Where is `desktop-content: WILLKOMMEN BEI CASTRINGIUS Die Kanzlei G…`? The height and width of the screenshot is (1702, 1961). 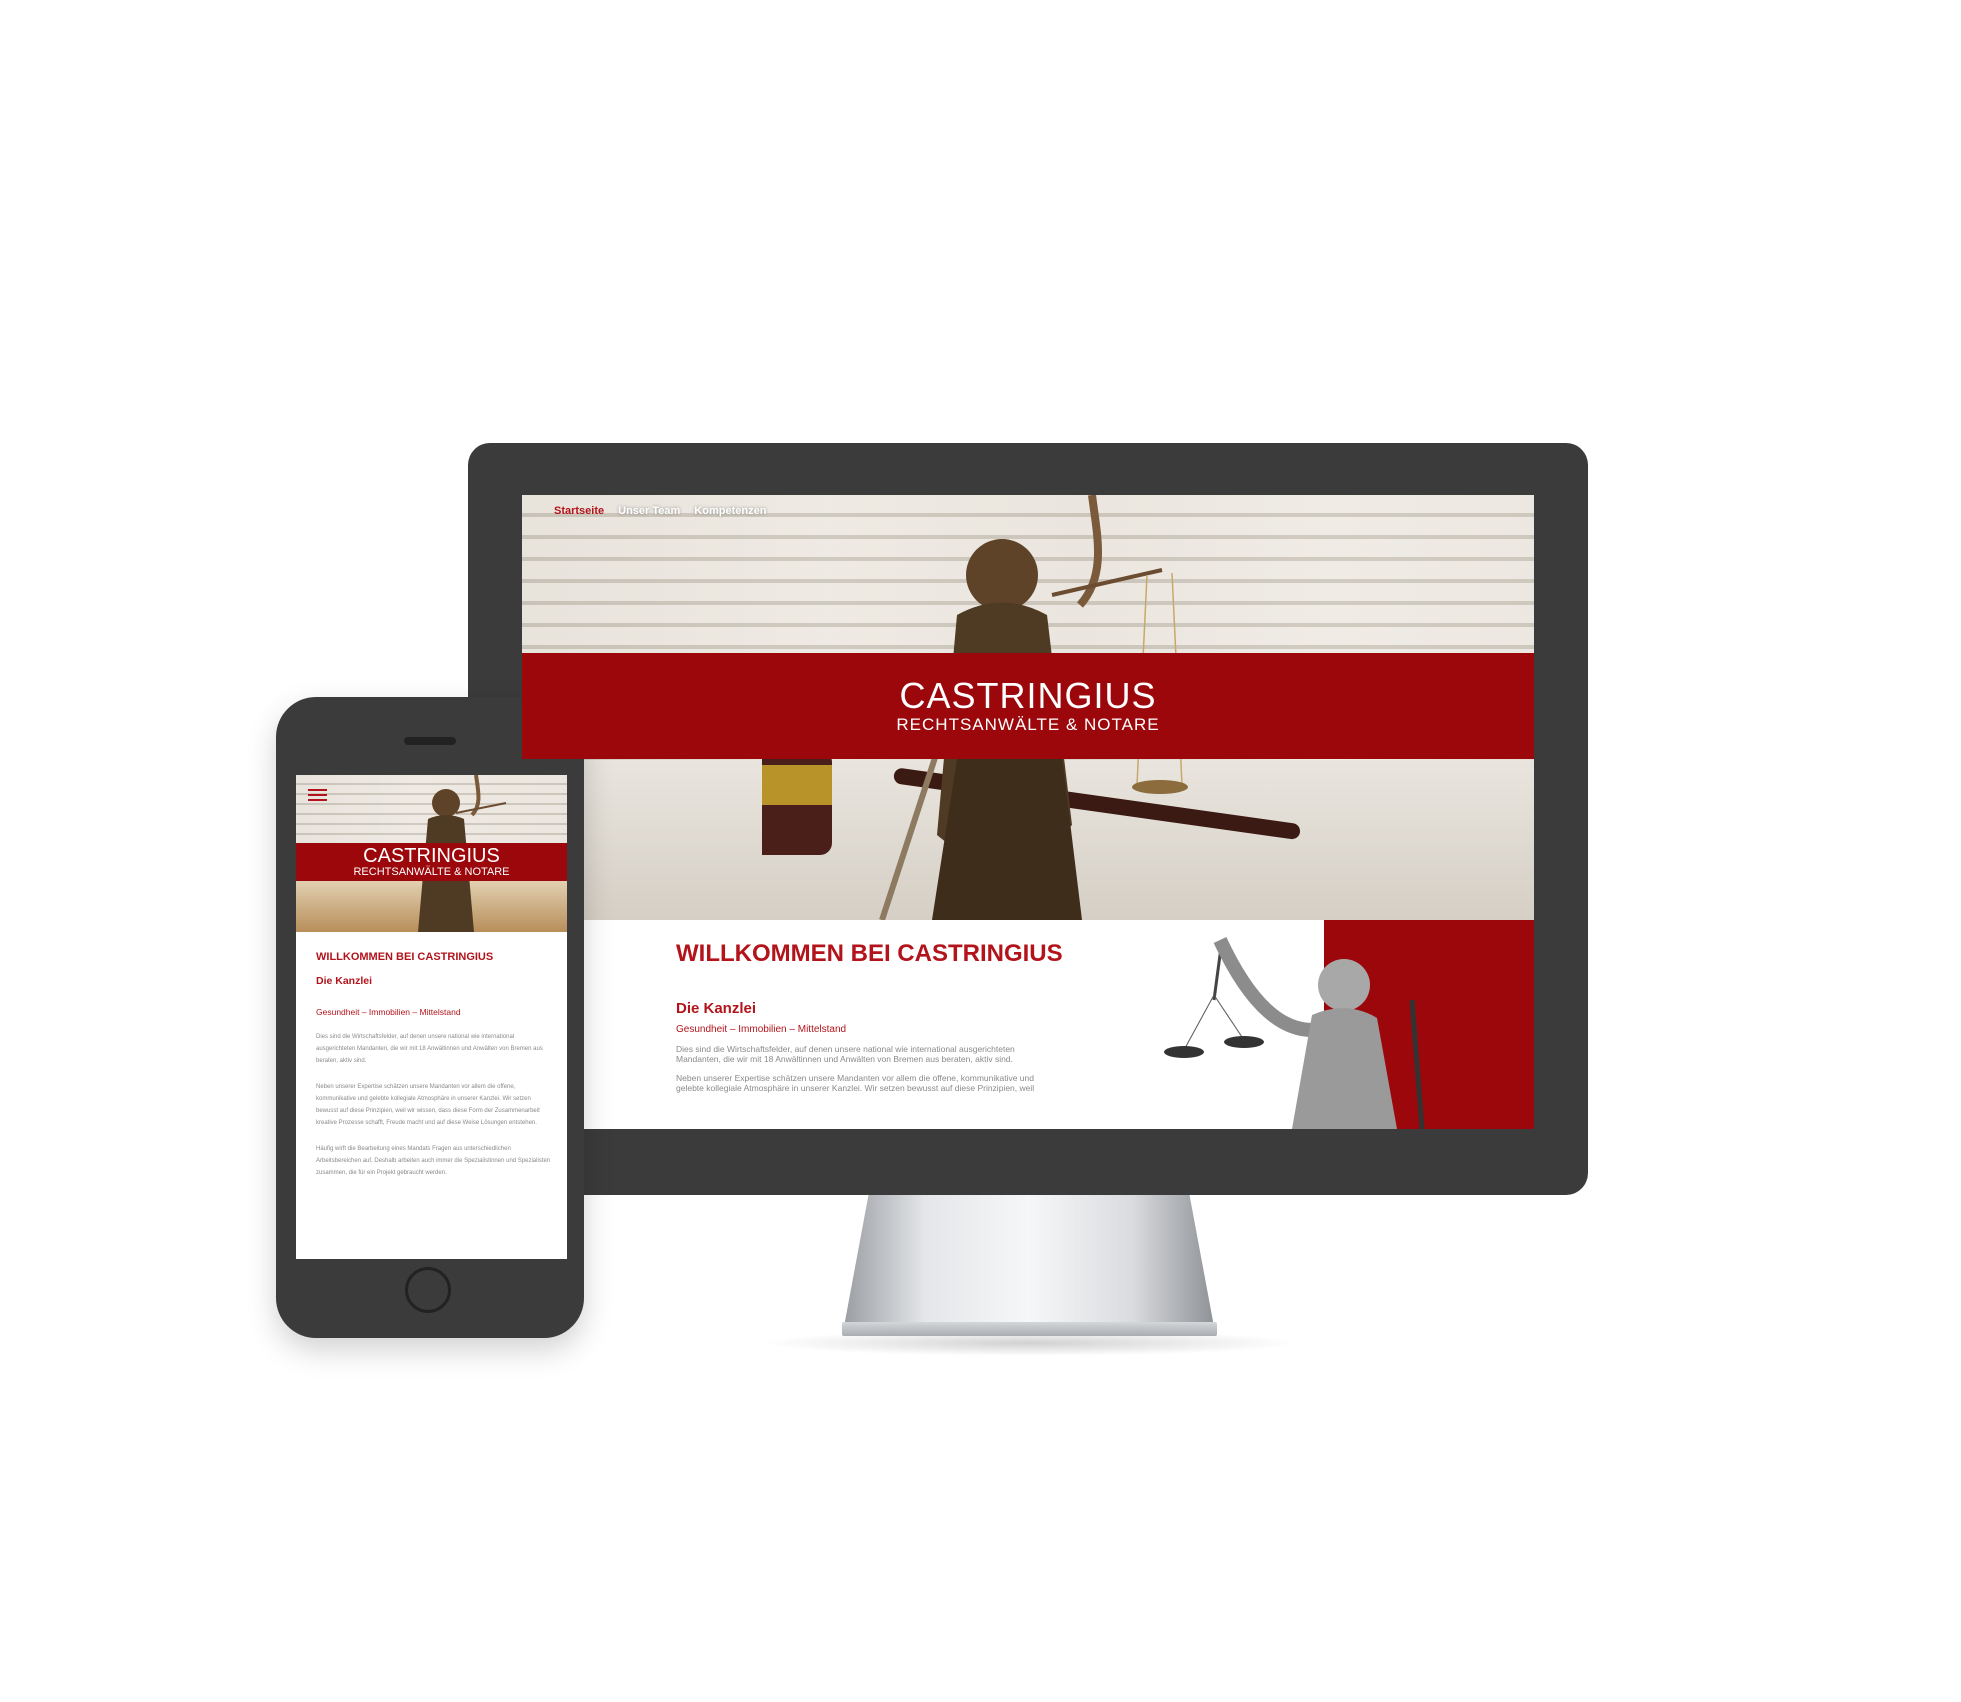
desktop-content: WILLKOMMEN BEI CASTRINGIUS Die Kanzlei G… is located at coordinates (886, 1014).